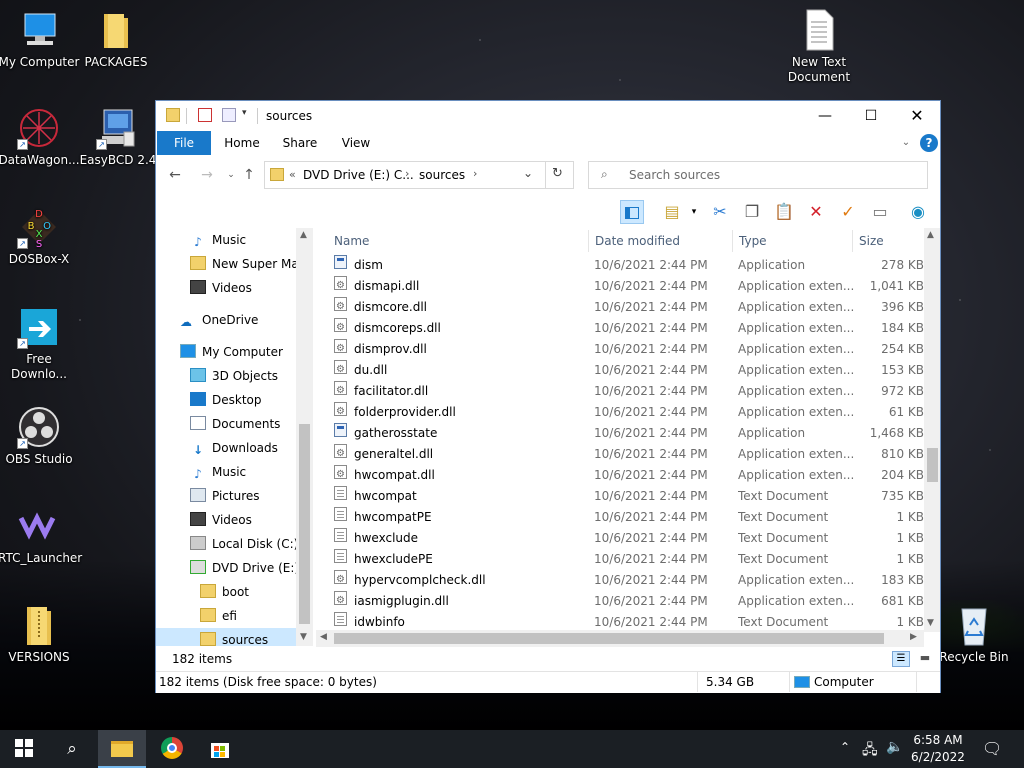  Describe the element at coordinates (752, 212) in the screenshot. I see `copy-icon: ❐` at that location.